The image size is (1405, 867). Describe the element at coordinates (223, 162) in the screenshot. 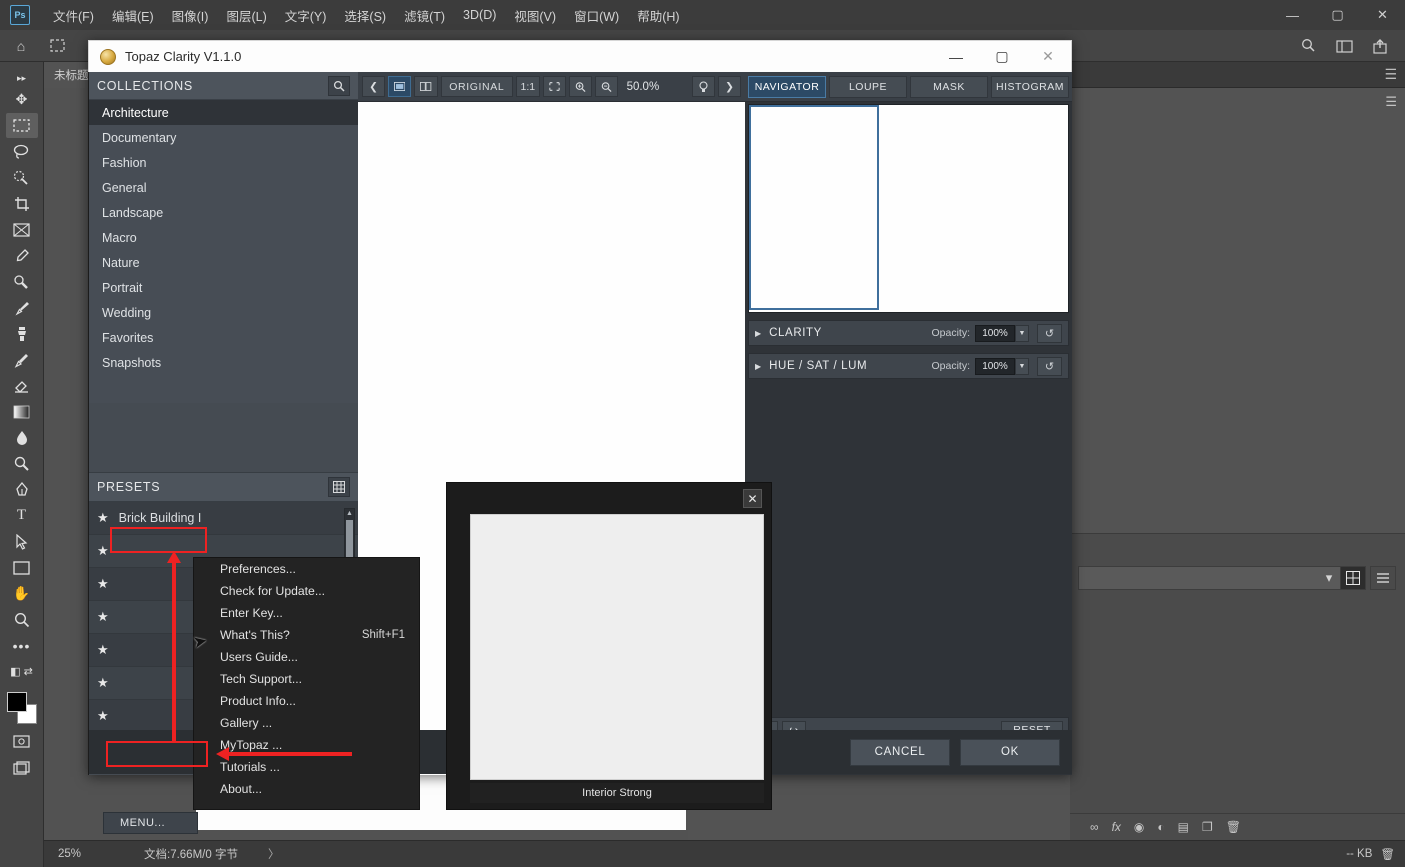

I see `collection-item-fashion: Fashion` at that location.